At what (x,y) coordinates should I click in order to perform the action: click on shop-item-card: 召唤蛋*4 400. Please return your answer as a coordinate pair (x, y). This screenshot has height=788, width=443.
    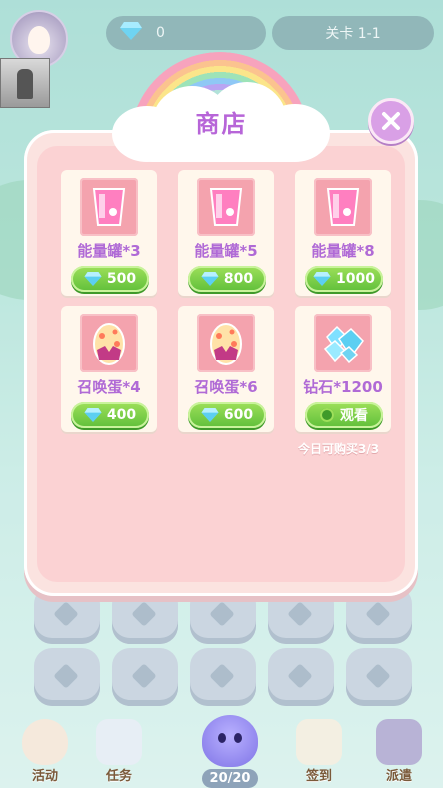
    Looking at the image, I should click on (109, 369).